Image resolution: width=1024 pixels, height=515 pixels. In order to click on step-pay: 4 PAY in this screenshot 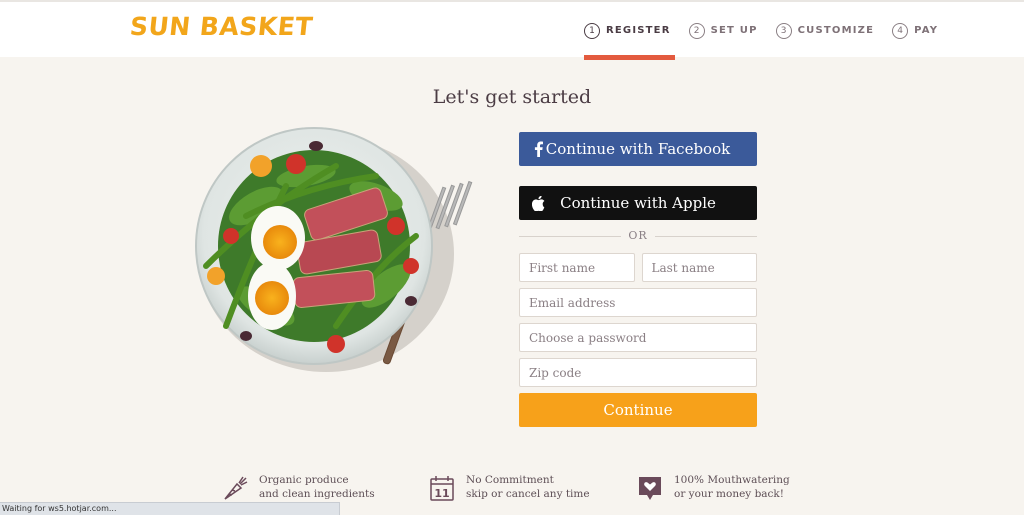, I will do `click(915, 30)`.